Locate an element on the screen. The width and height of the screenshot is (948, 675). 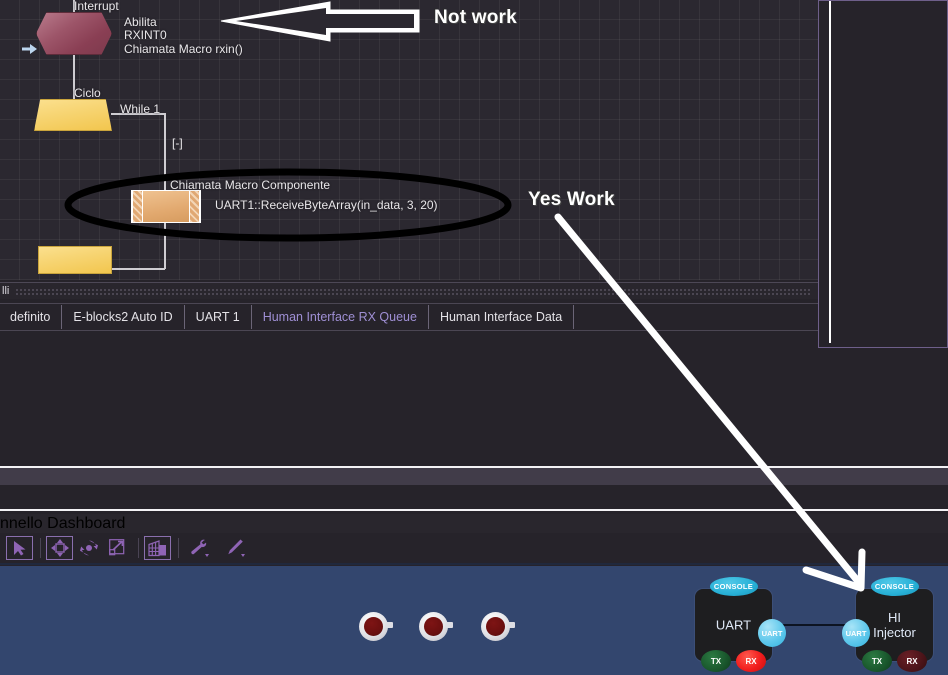
panel-tool-button is located at coordinates (157, 548).